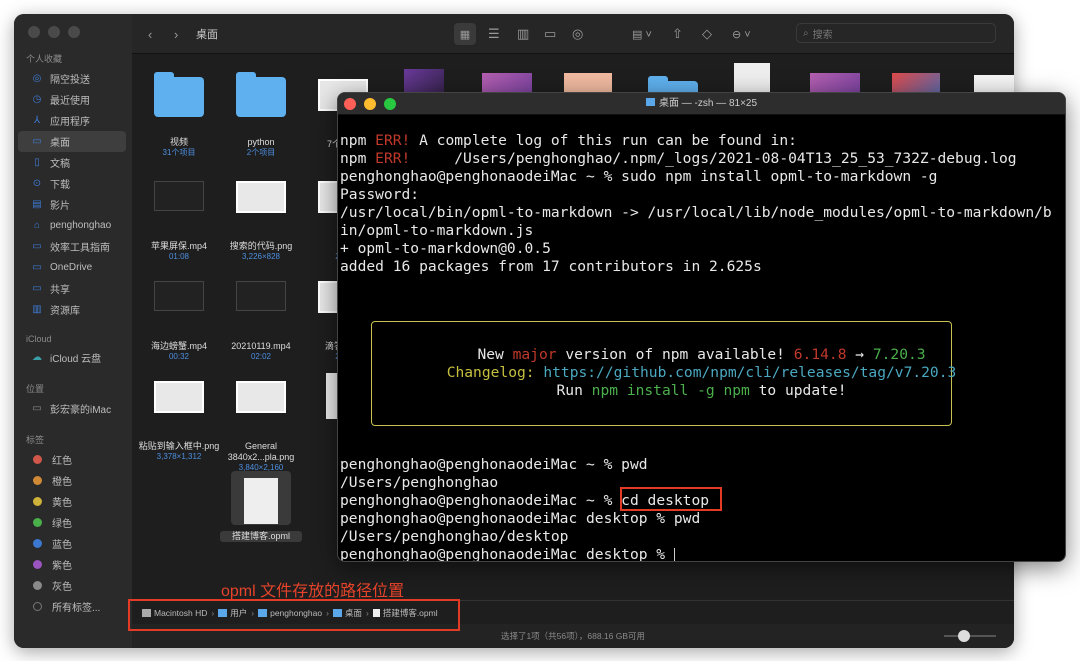  Describe the element at coordinates (650, 102) in the screenshot. I see `folder-icon` at that location.